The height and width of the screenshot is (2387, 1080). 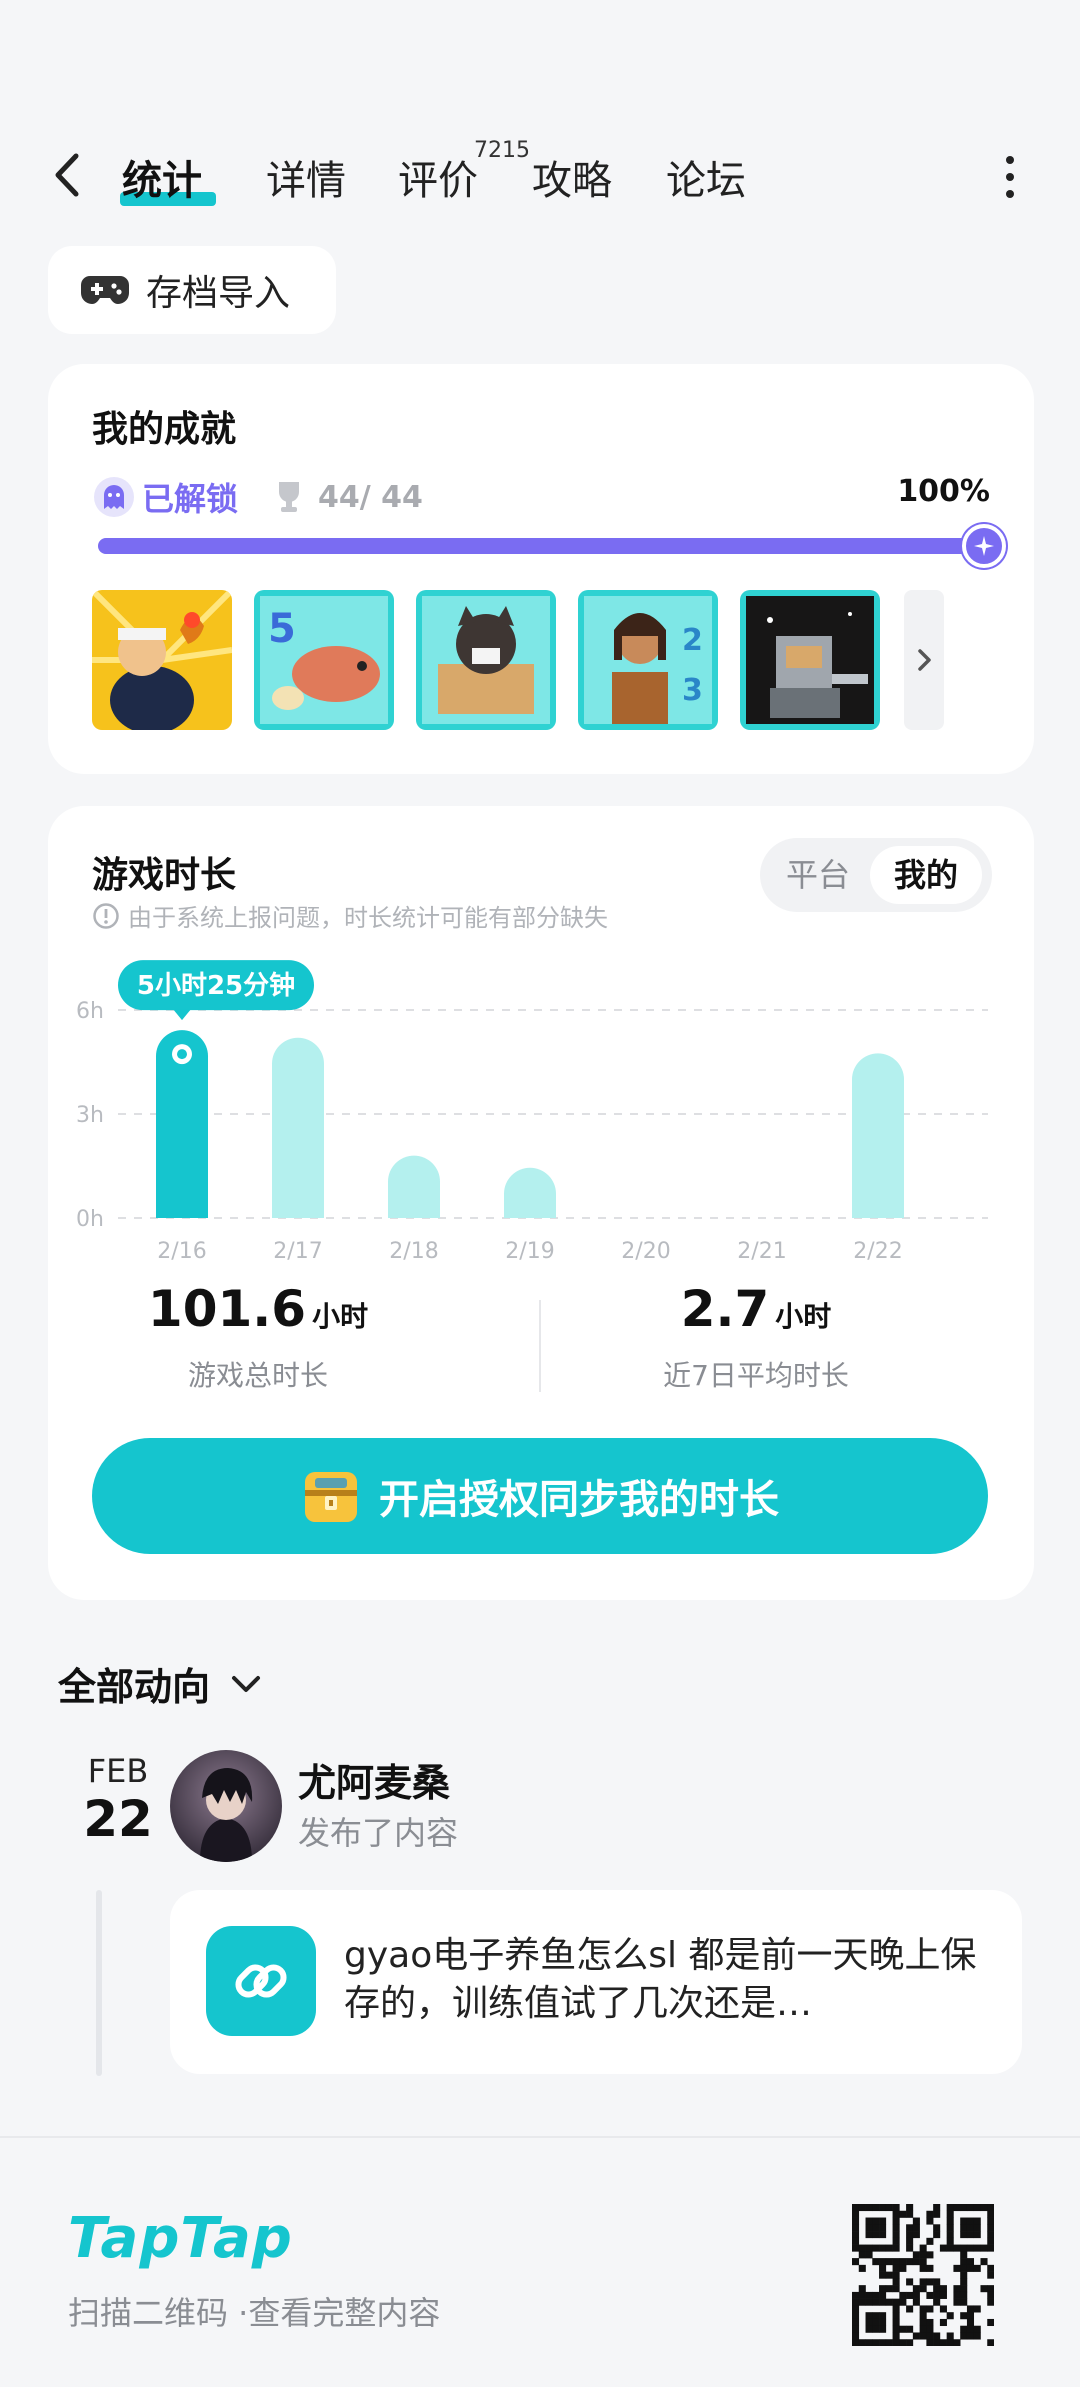 What do you see at coordinates (257, 497) in the screenshot?
I see `unlock-status: 已解锁 44/ 44` at bounding box center [257, 497].